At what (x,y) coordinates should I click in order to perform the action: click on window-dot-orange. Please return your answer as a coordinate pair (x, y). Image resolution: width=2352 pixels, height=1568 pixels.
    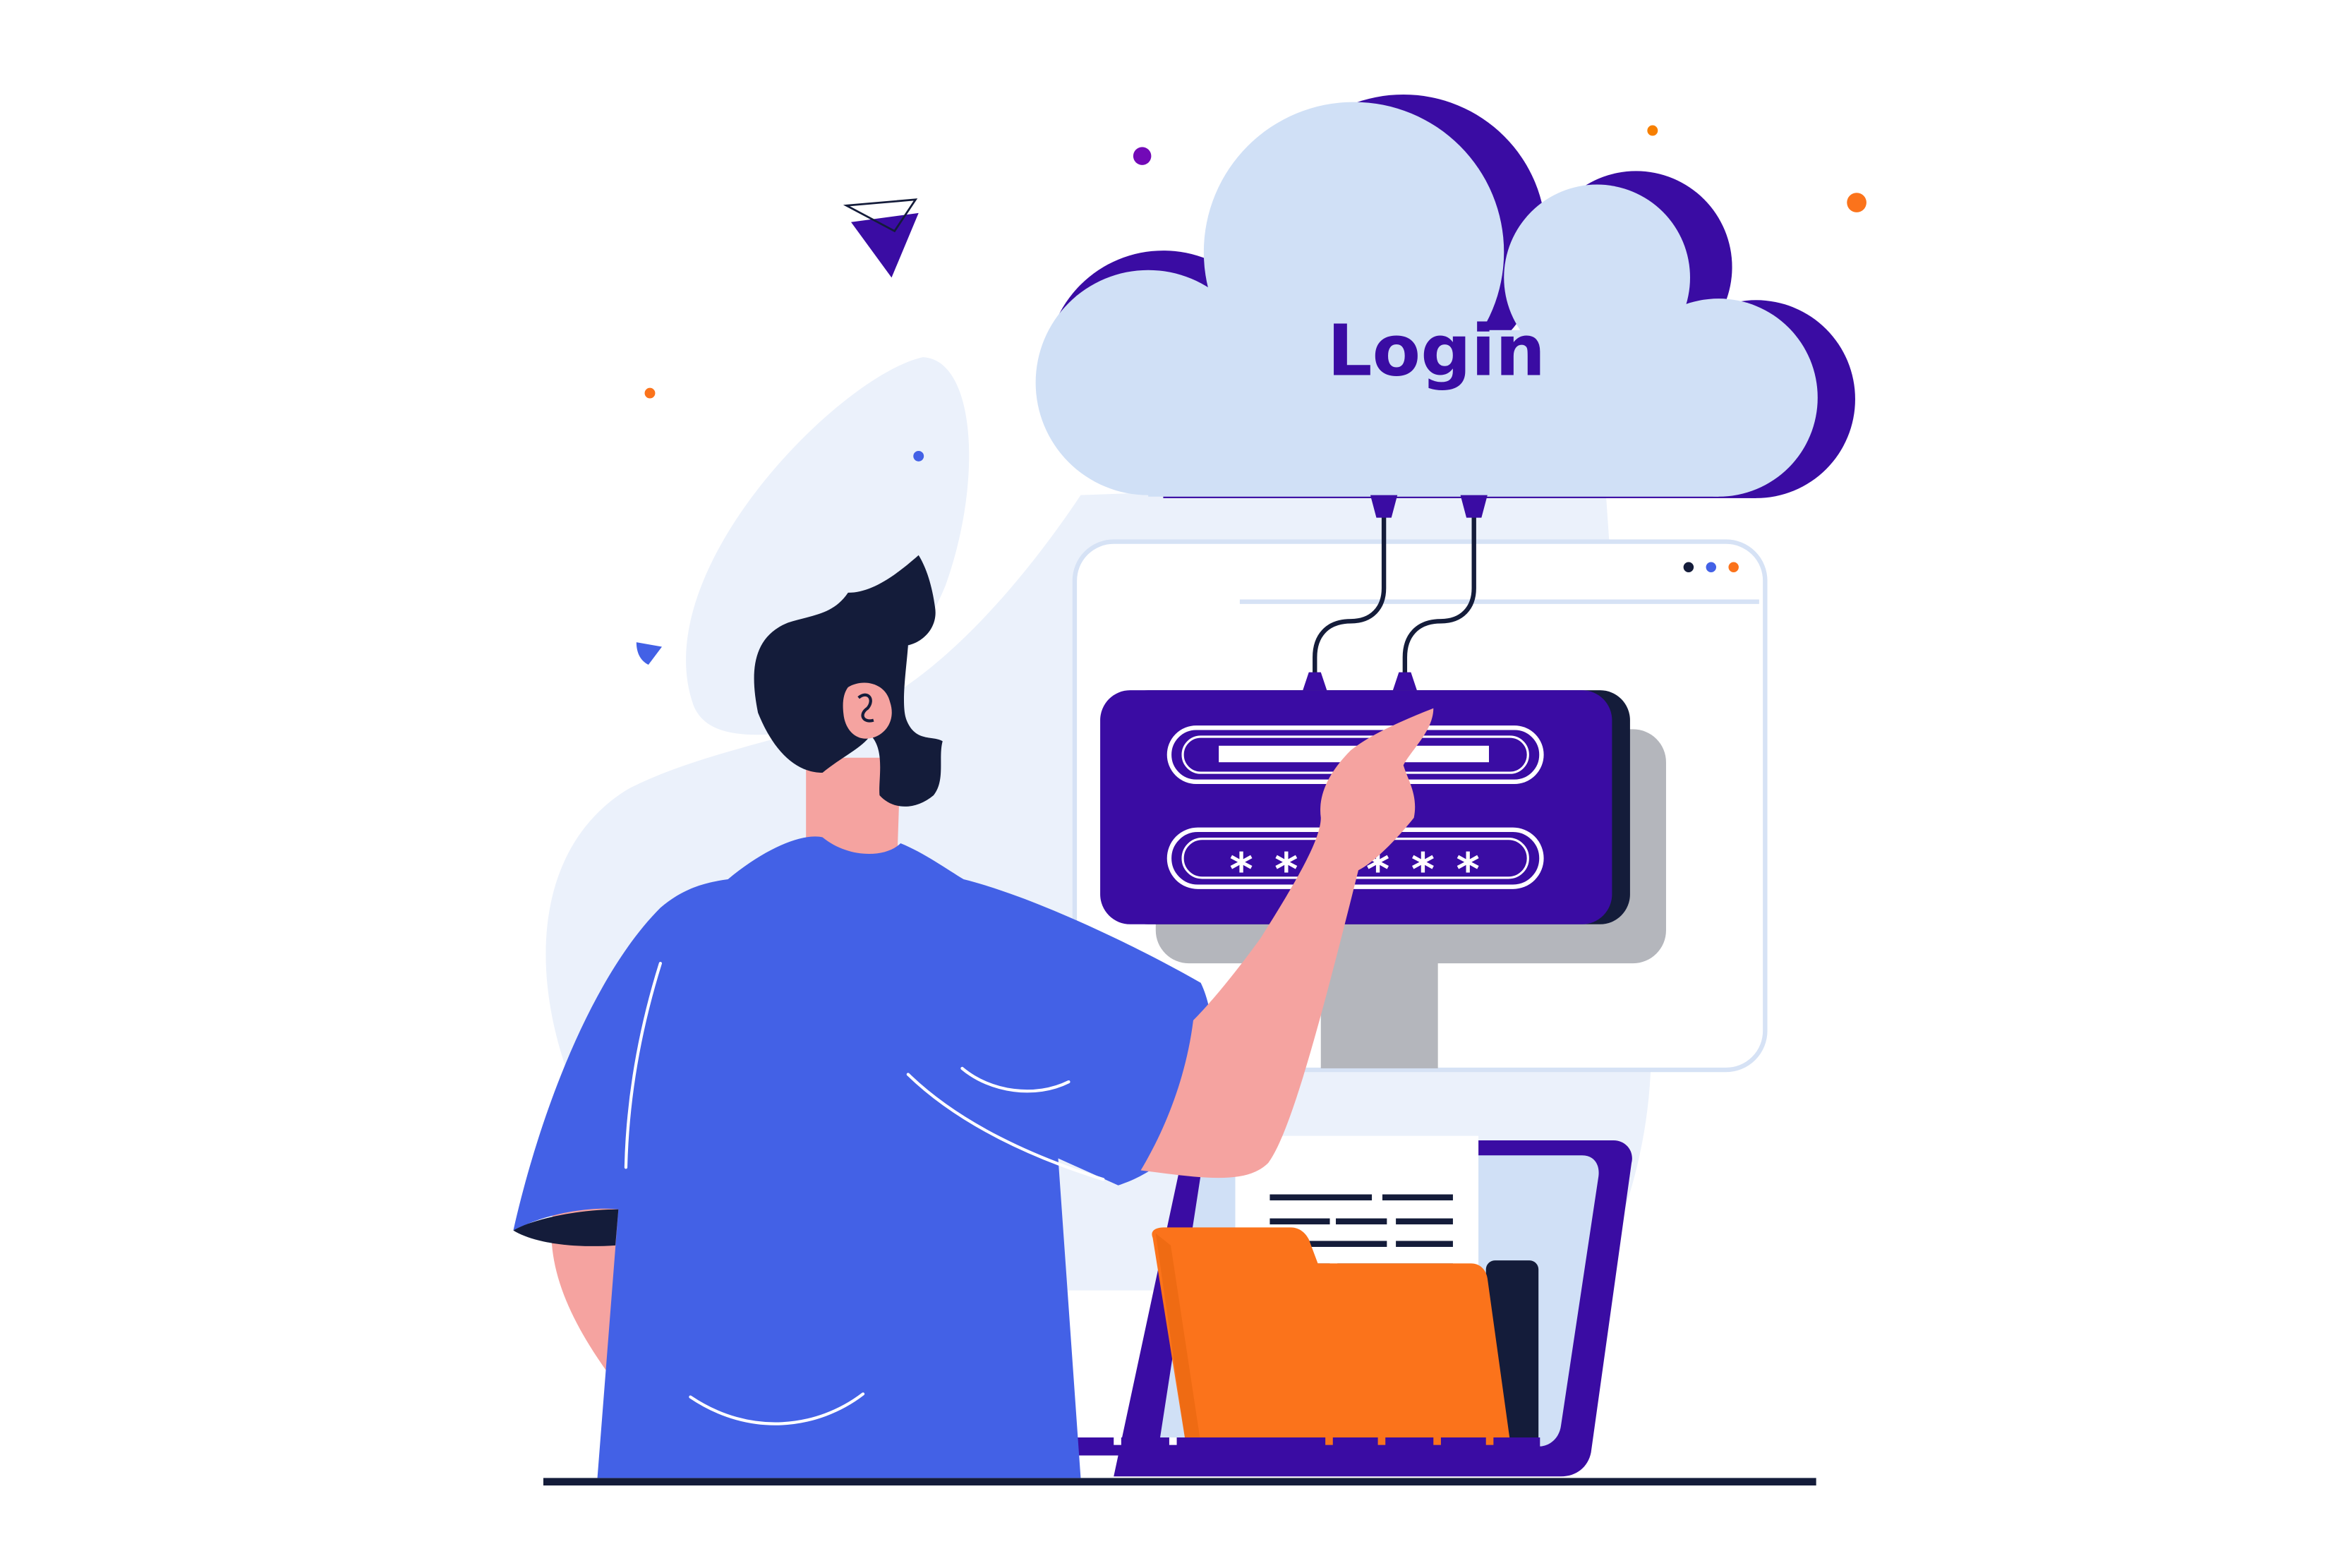
    Looking at the image, I should click on (1733, 567).